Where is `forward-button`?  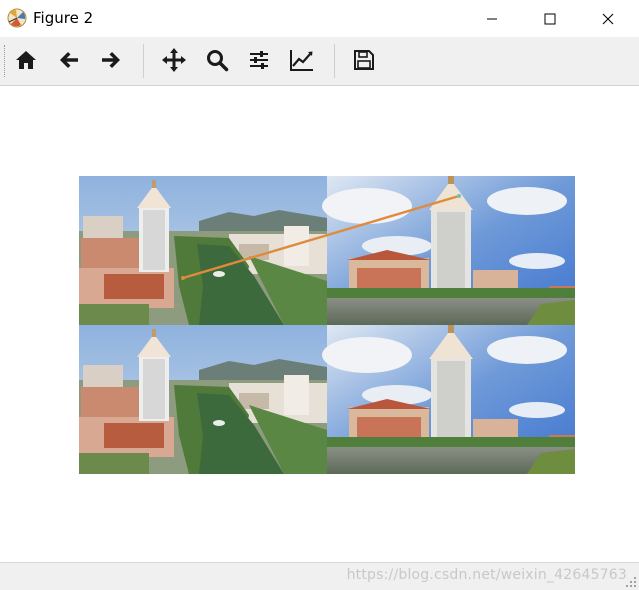
forward-button is located at coordinates (111, 60).